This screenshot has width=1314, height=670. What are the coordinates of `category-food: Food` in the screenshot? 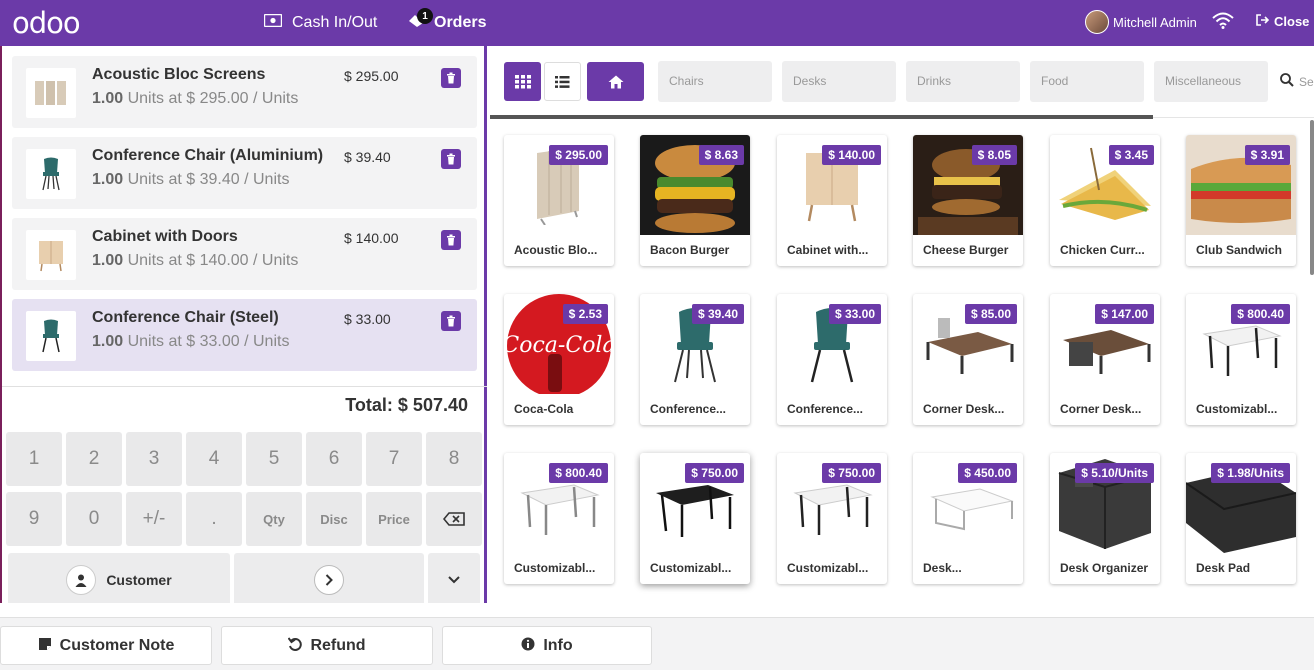 It's located at (1087, 81).